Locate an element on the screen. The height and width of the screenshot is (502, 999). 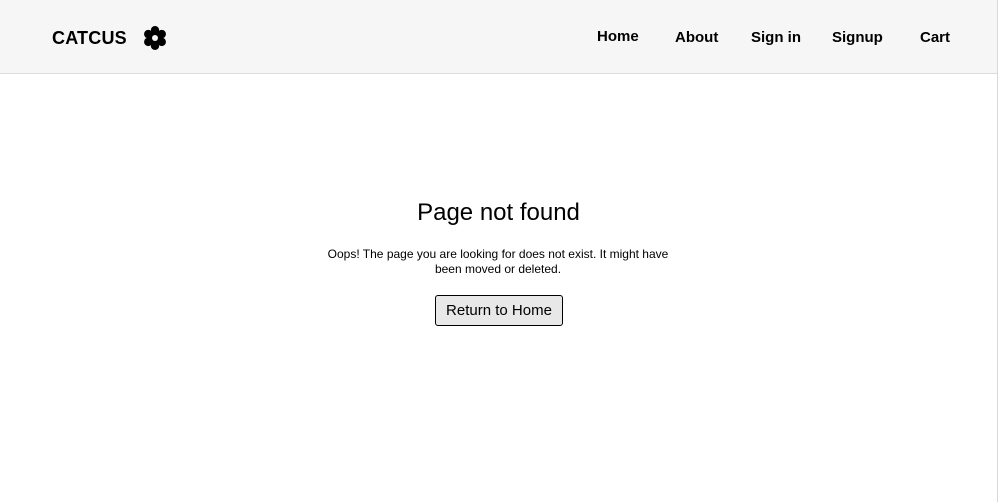
return-home-button: Return to Home is located at coordinates (499, 310).